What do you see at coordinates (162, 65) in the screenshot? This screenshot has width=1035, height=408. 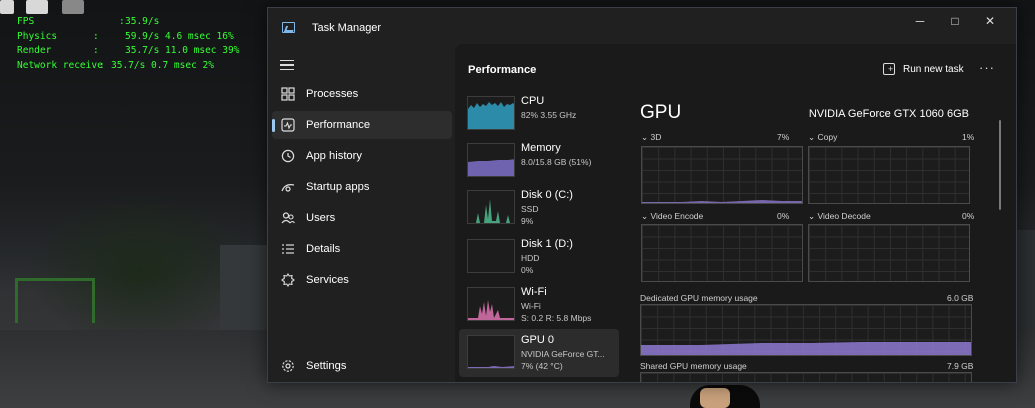 I see `stat-value: 35.7/s 0.7 msec 2%` at bounding box center [162, 65].